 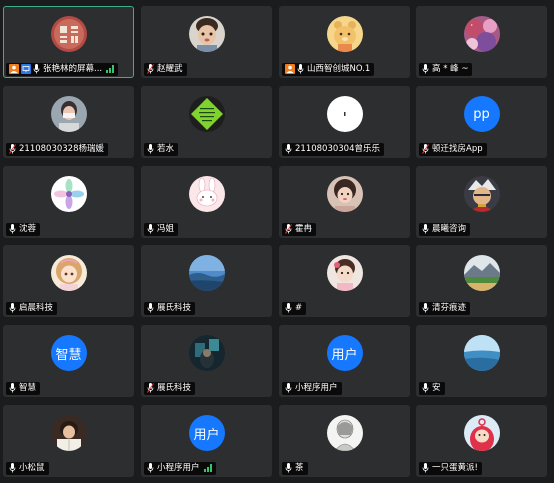 What do you see at coordinates (27, 468) in the screenshot?
I see `name-label: 小松鼠` at bounding box center [27, 468].